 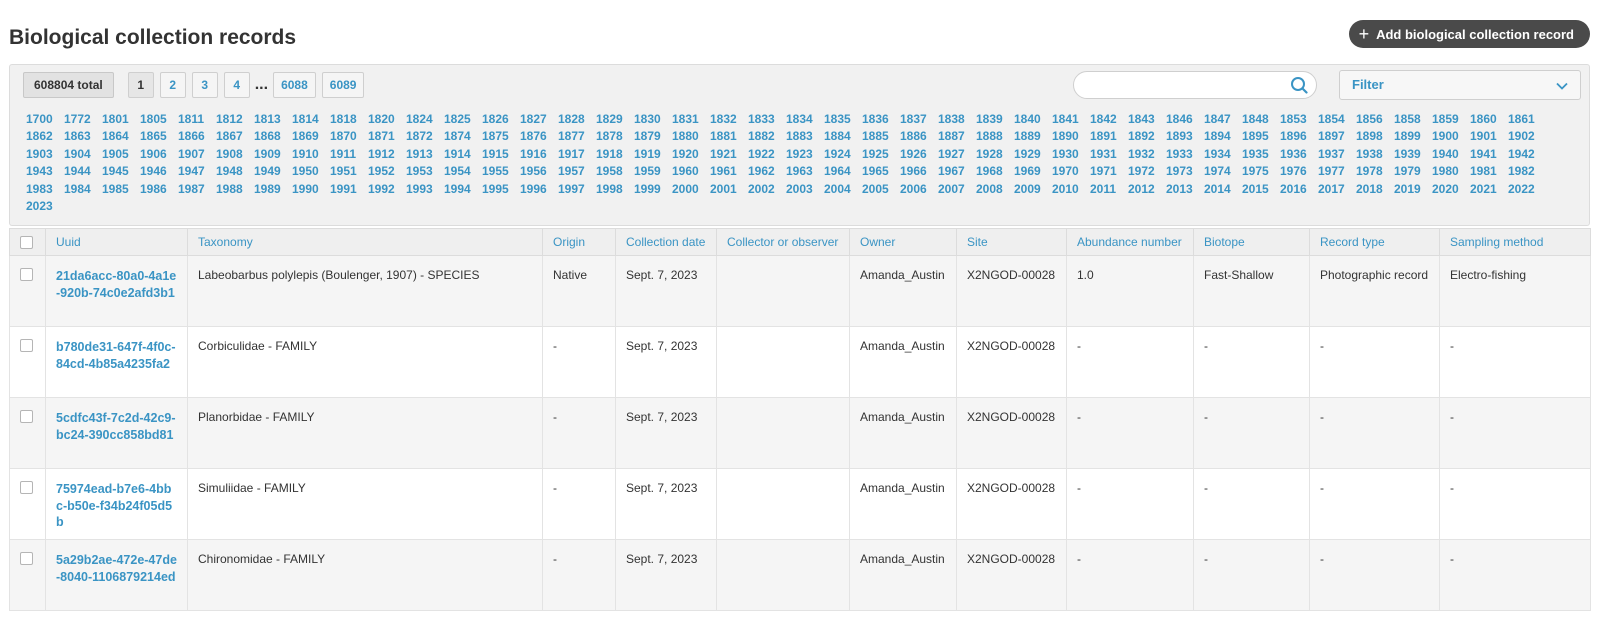 What do you see at coordinates (1147, 119) in the screenshot?
I see `year-link: 1843` at bounding box center [1147, 119].